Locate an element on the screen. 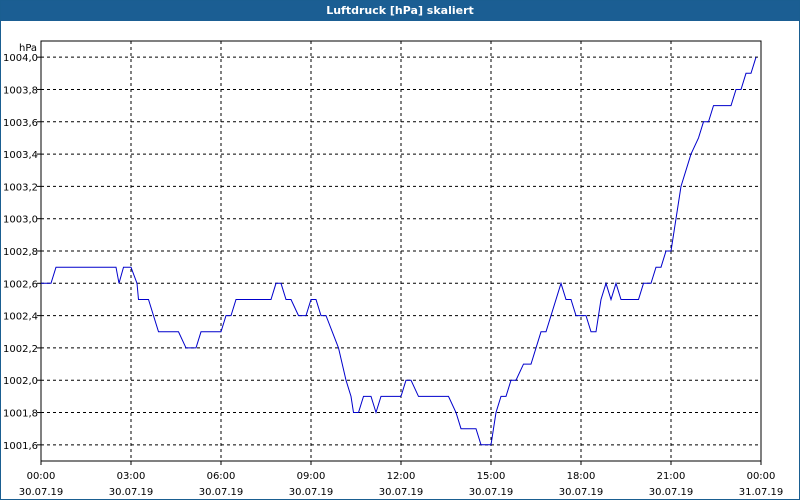 This screenshot has height=500, width=800. y-tick-label: 1001,6 is located at coordinates (20, 446).